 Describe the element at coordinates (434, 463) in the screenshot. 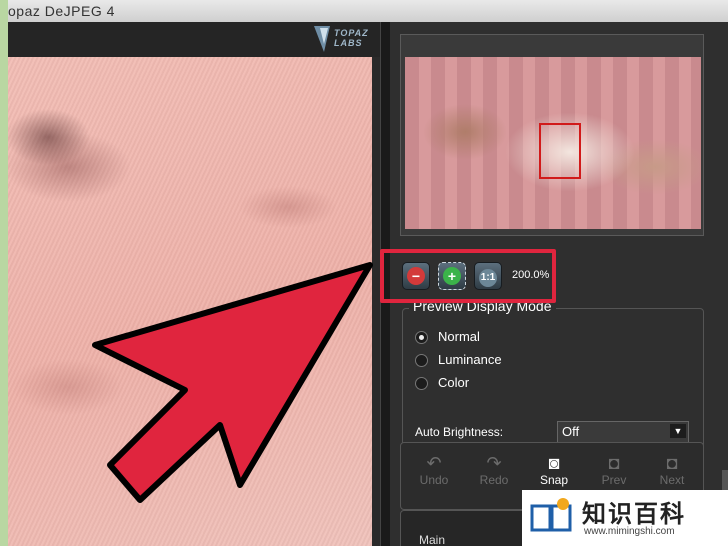

I see `undo-icon: ↶` at that location.